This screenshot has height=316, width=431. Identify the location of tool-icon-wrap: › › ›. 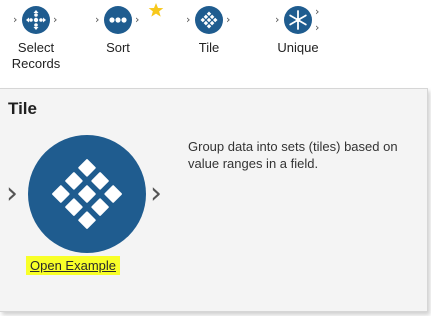
(298, 21).